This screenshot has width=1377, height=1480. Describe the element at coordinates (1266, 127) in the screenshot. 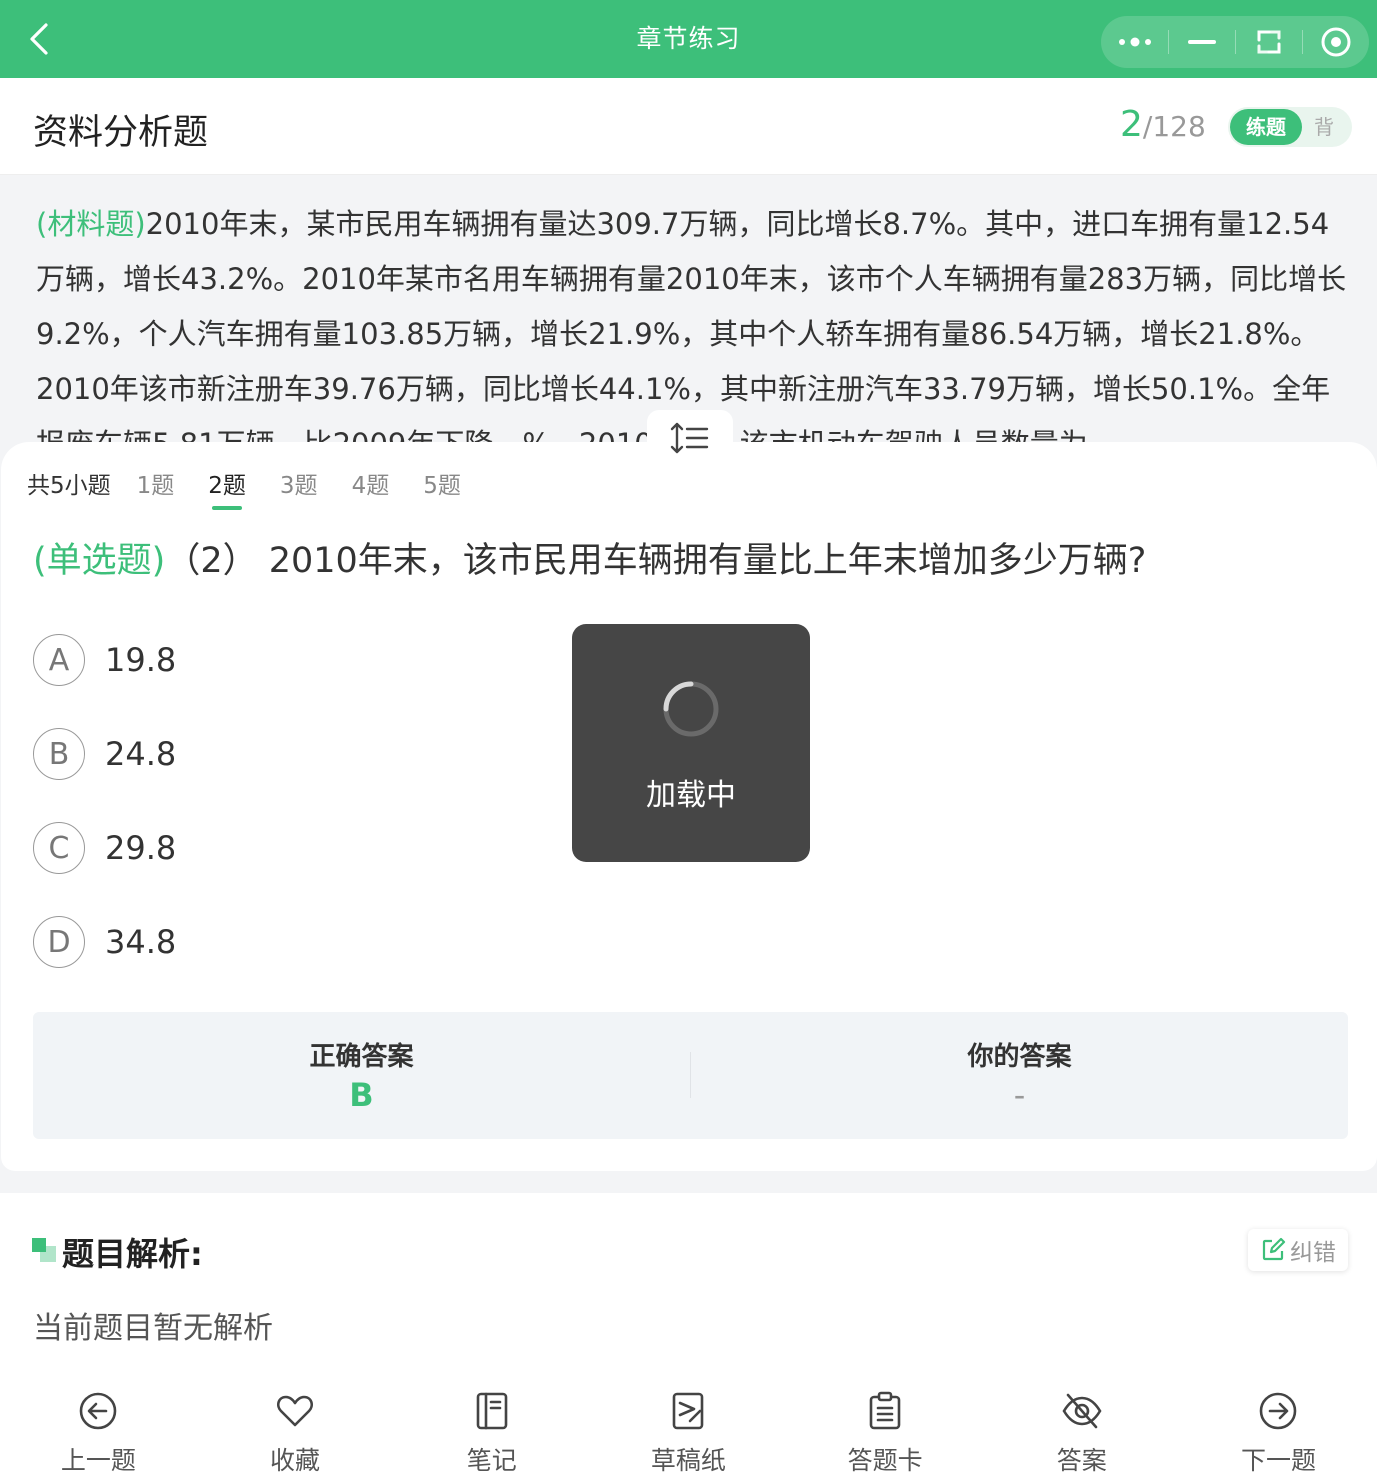

I see `mode-practice: 练题` at that location.